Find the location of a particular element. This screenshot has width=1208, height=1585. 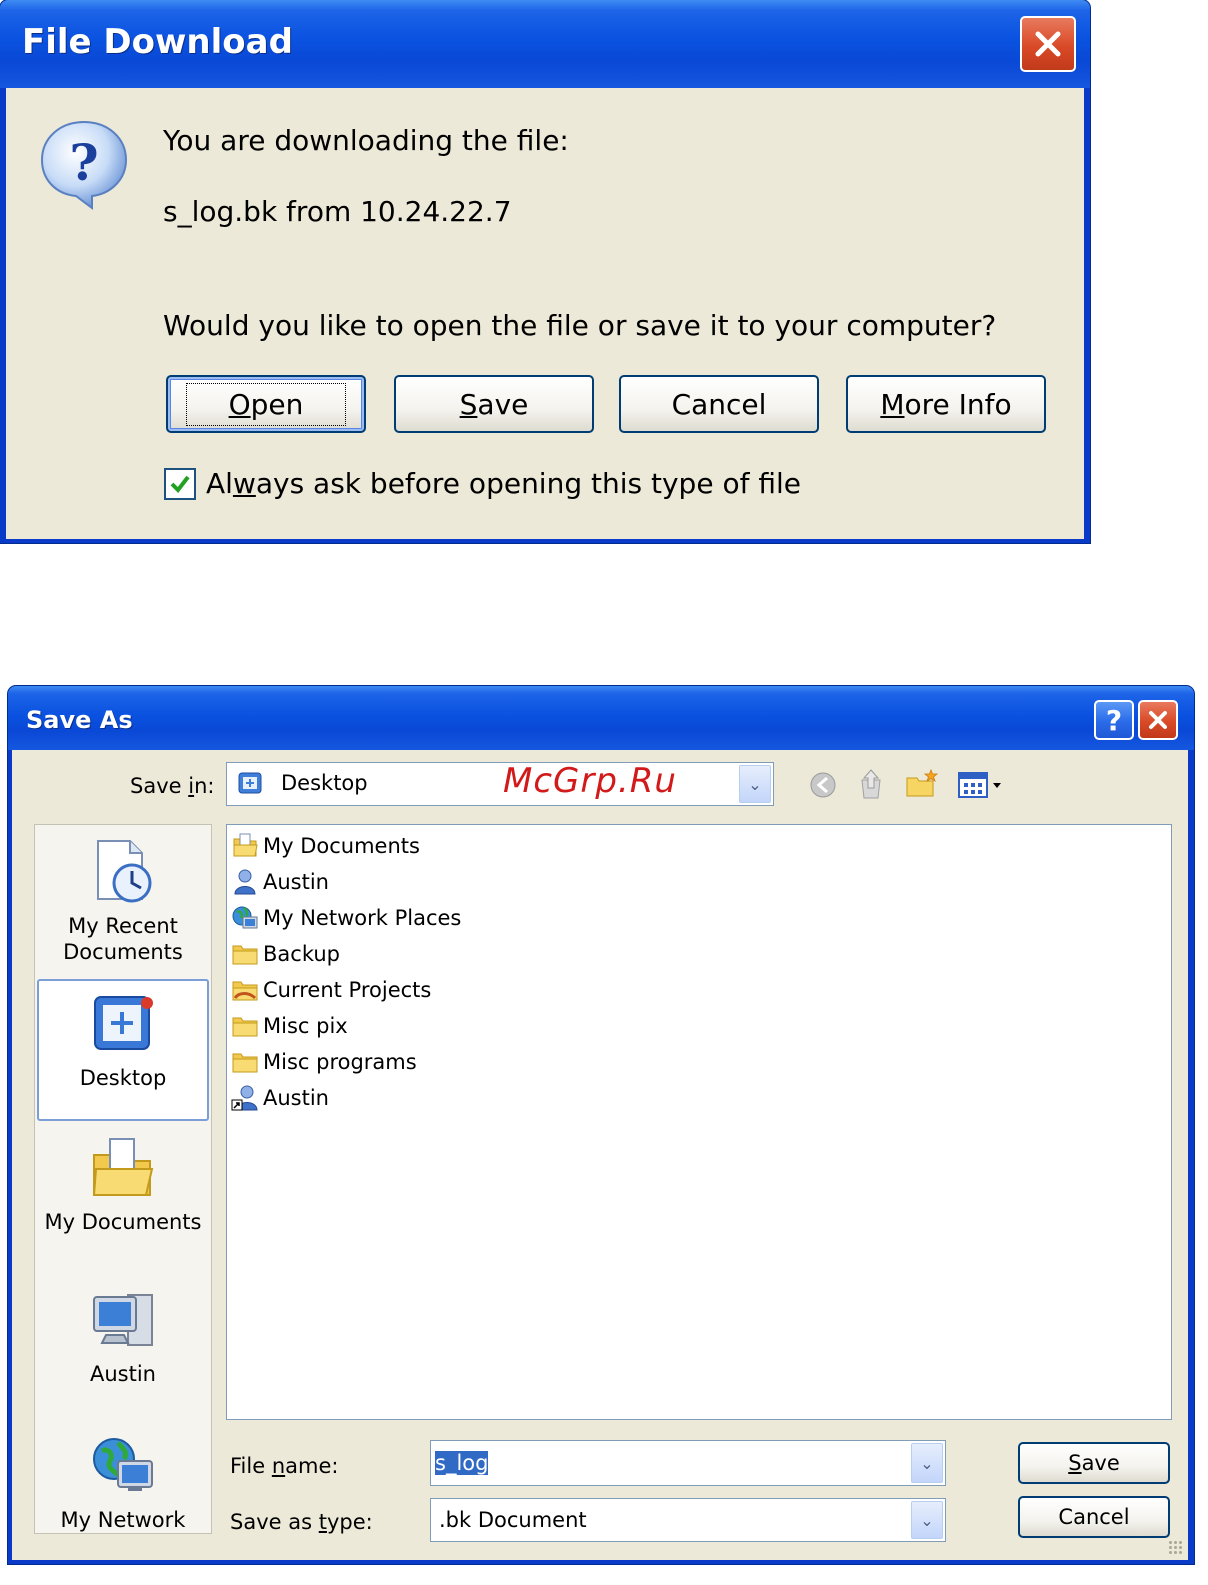

file-list-item-label: Current Projects is located at coordinates (347, 990).